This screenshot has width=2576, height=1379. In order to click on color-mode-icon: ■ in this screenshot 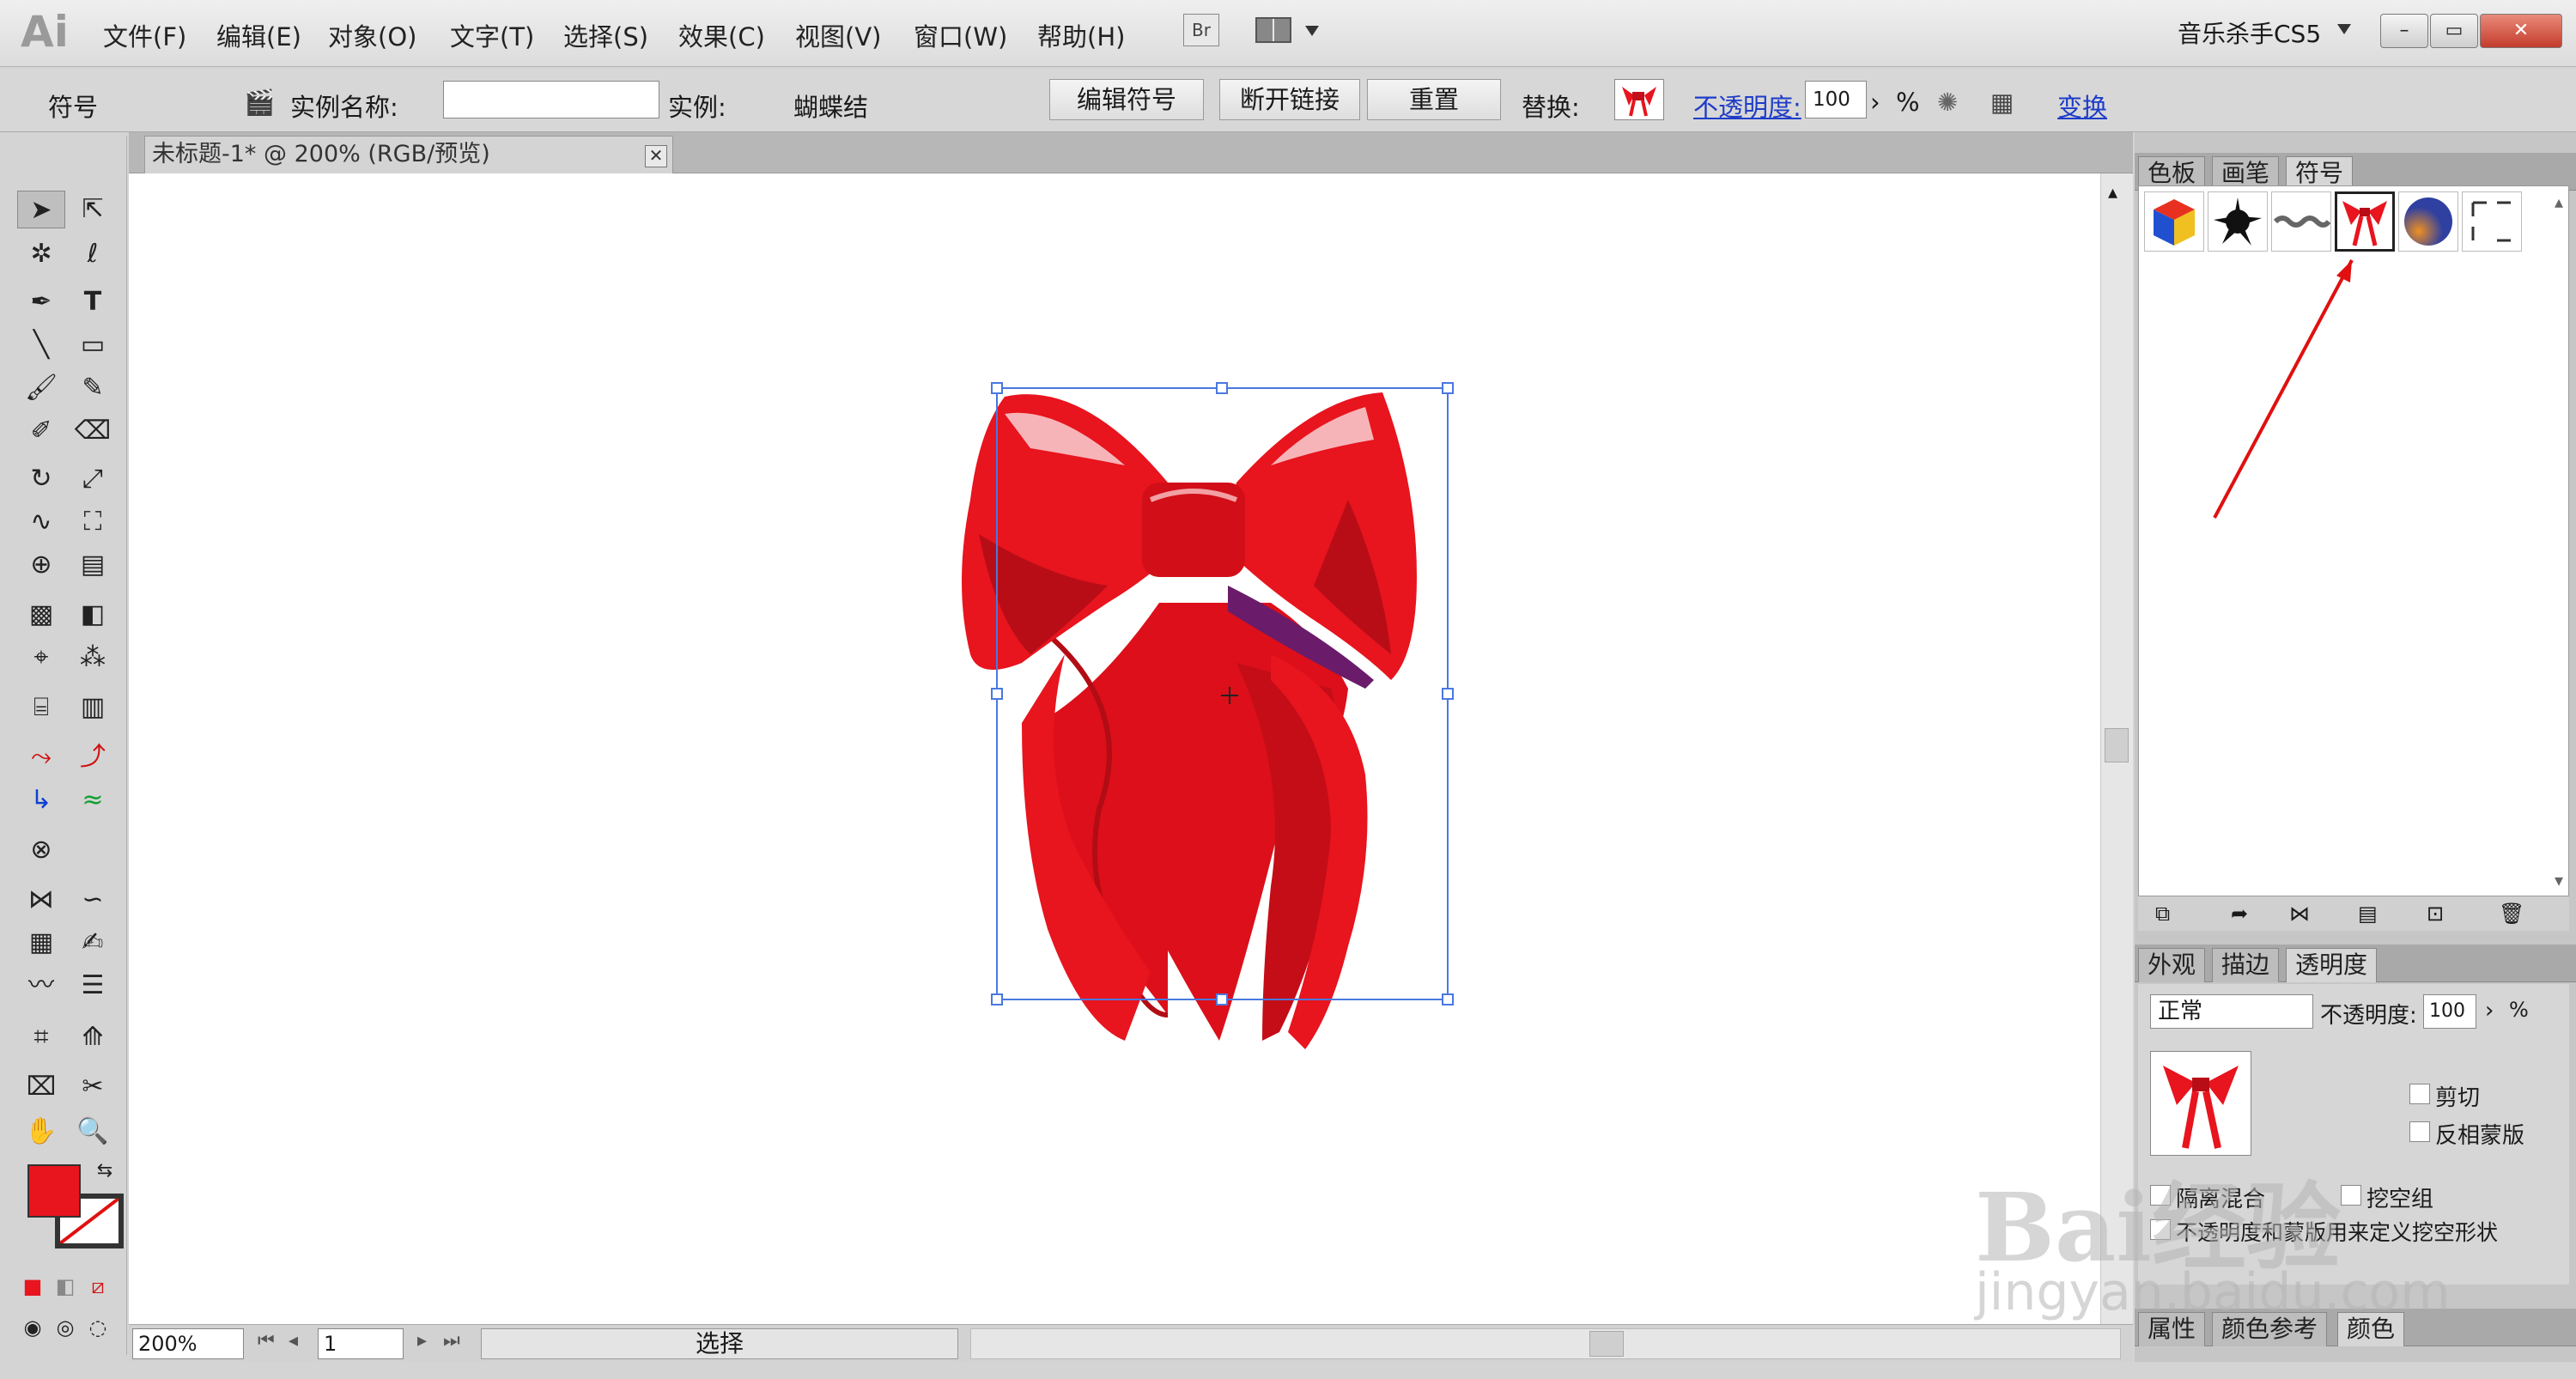, I will do `click(32, 1286)`.